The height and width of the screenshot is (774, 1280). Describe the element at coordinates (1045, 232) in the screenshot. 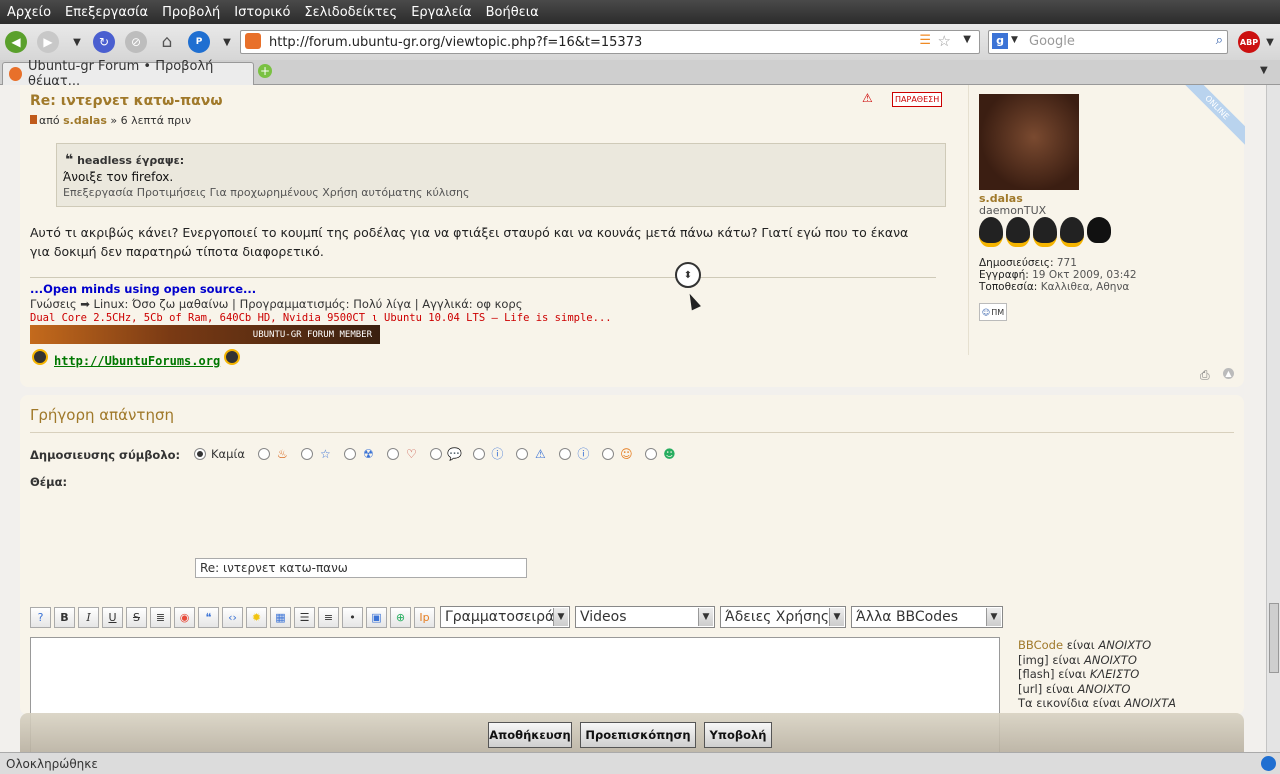

I see `rank-images` at that location.